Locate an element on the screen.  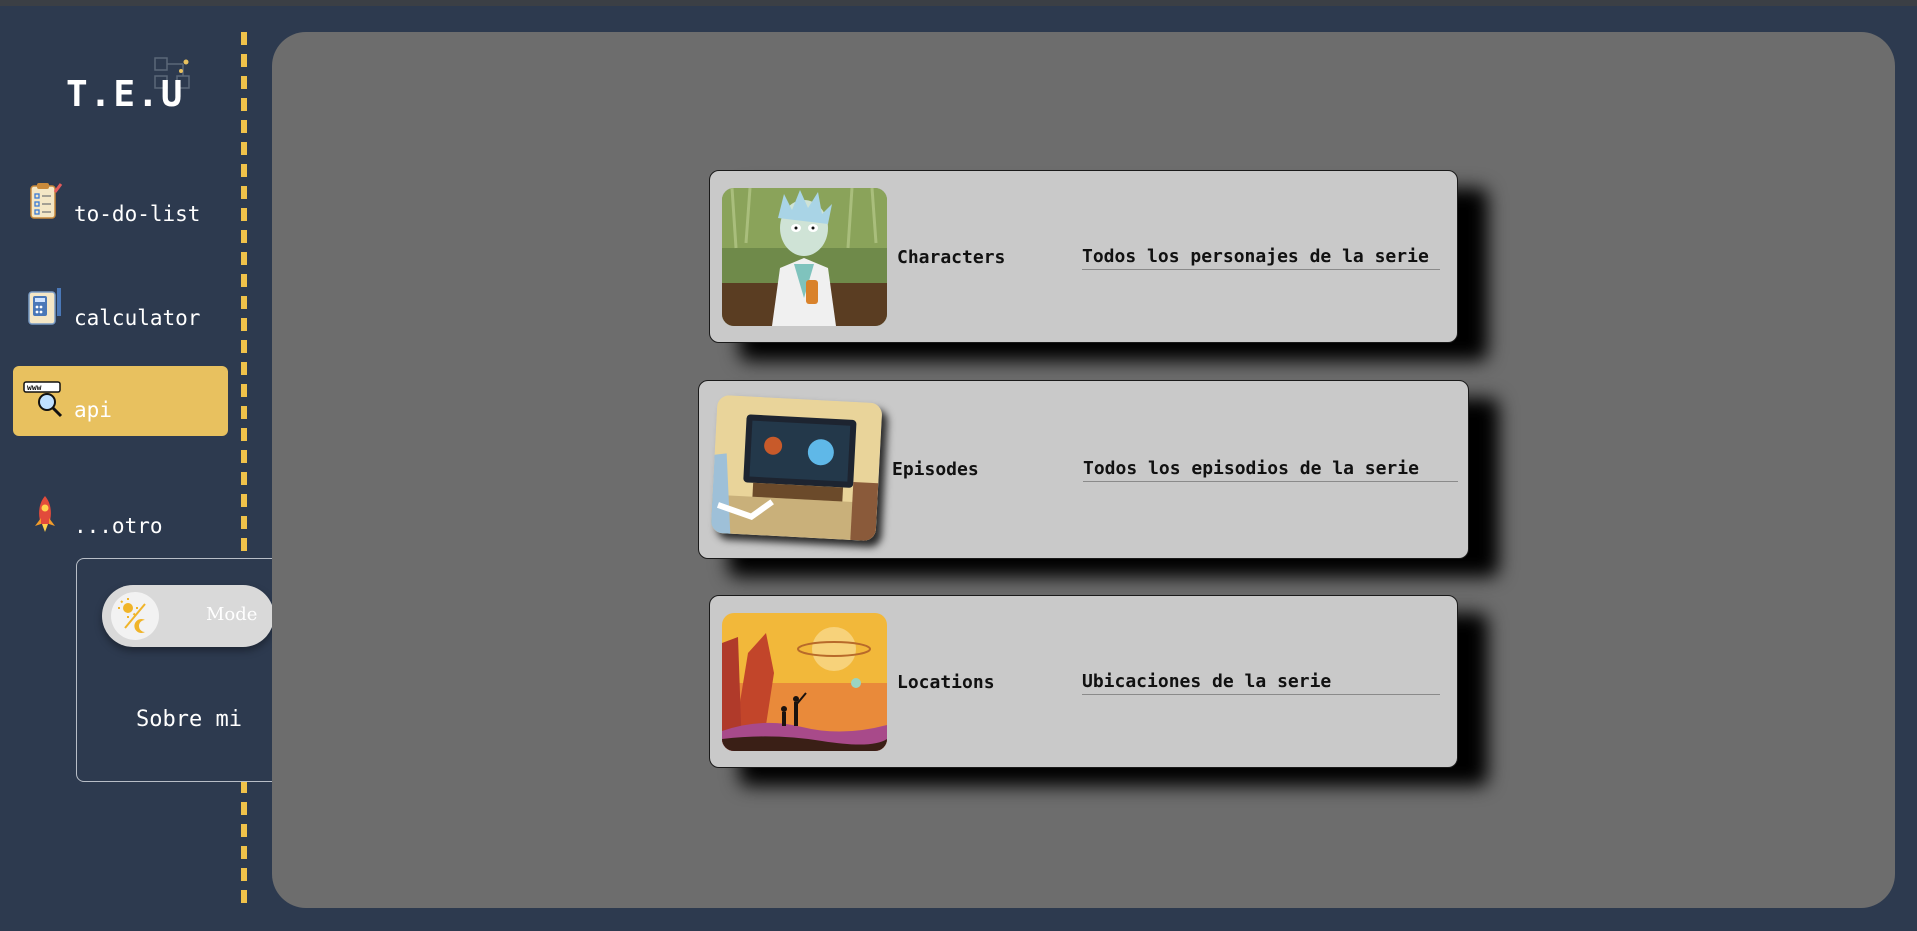
svg-text: www is located at coordinates (34, 387).